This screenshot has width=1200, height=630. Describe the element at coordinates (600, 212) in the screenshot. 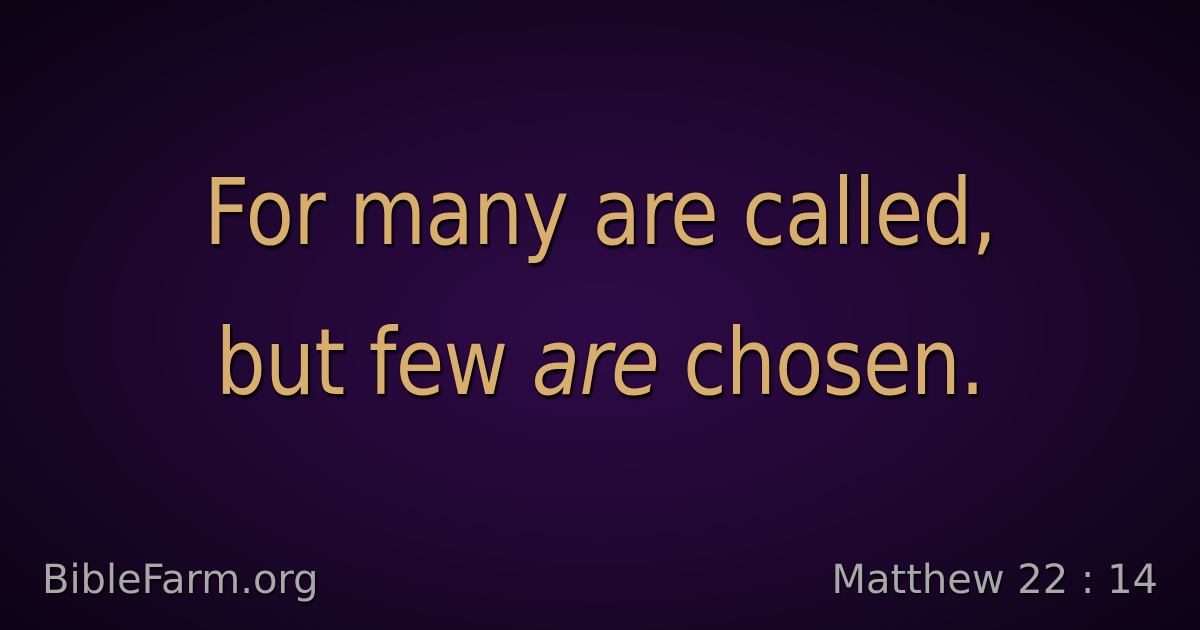

I see `verse-line-1: For many are called,` at that location.